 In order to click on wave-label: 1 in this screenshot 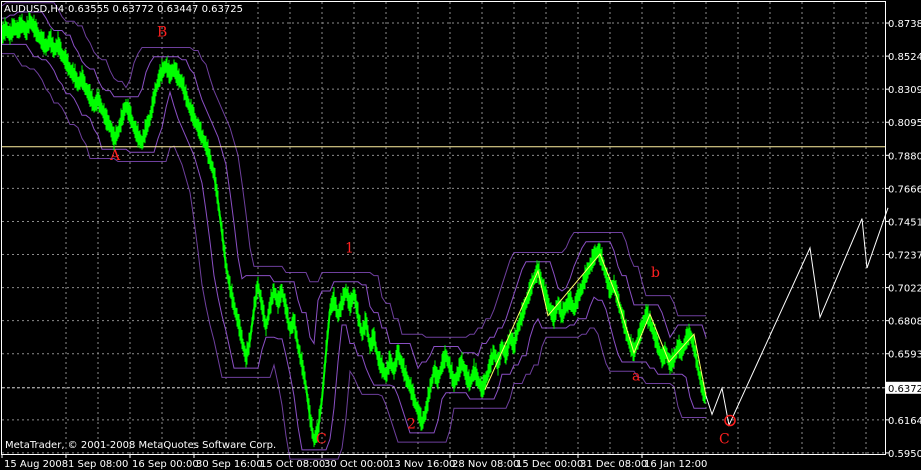, I will do `click(349, 249)`.